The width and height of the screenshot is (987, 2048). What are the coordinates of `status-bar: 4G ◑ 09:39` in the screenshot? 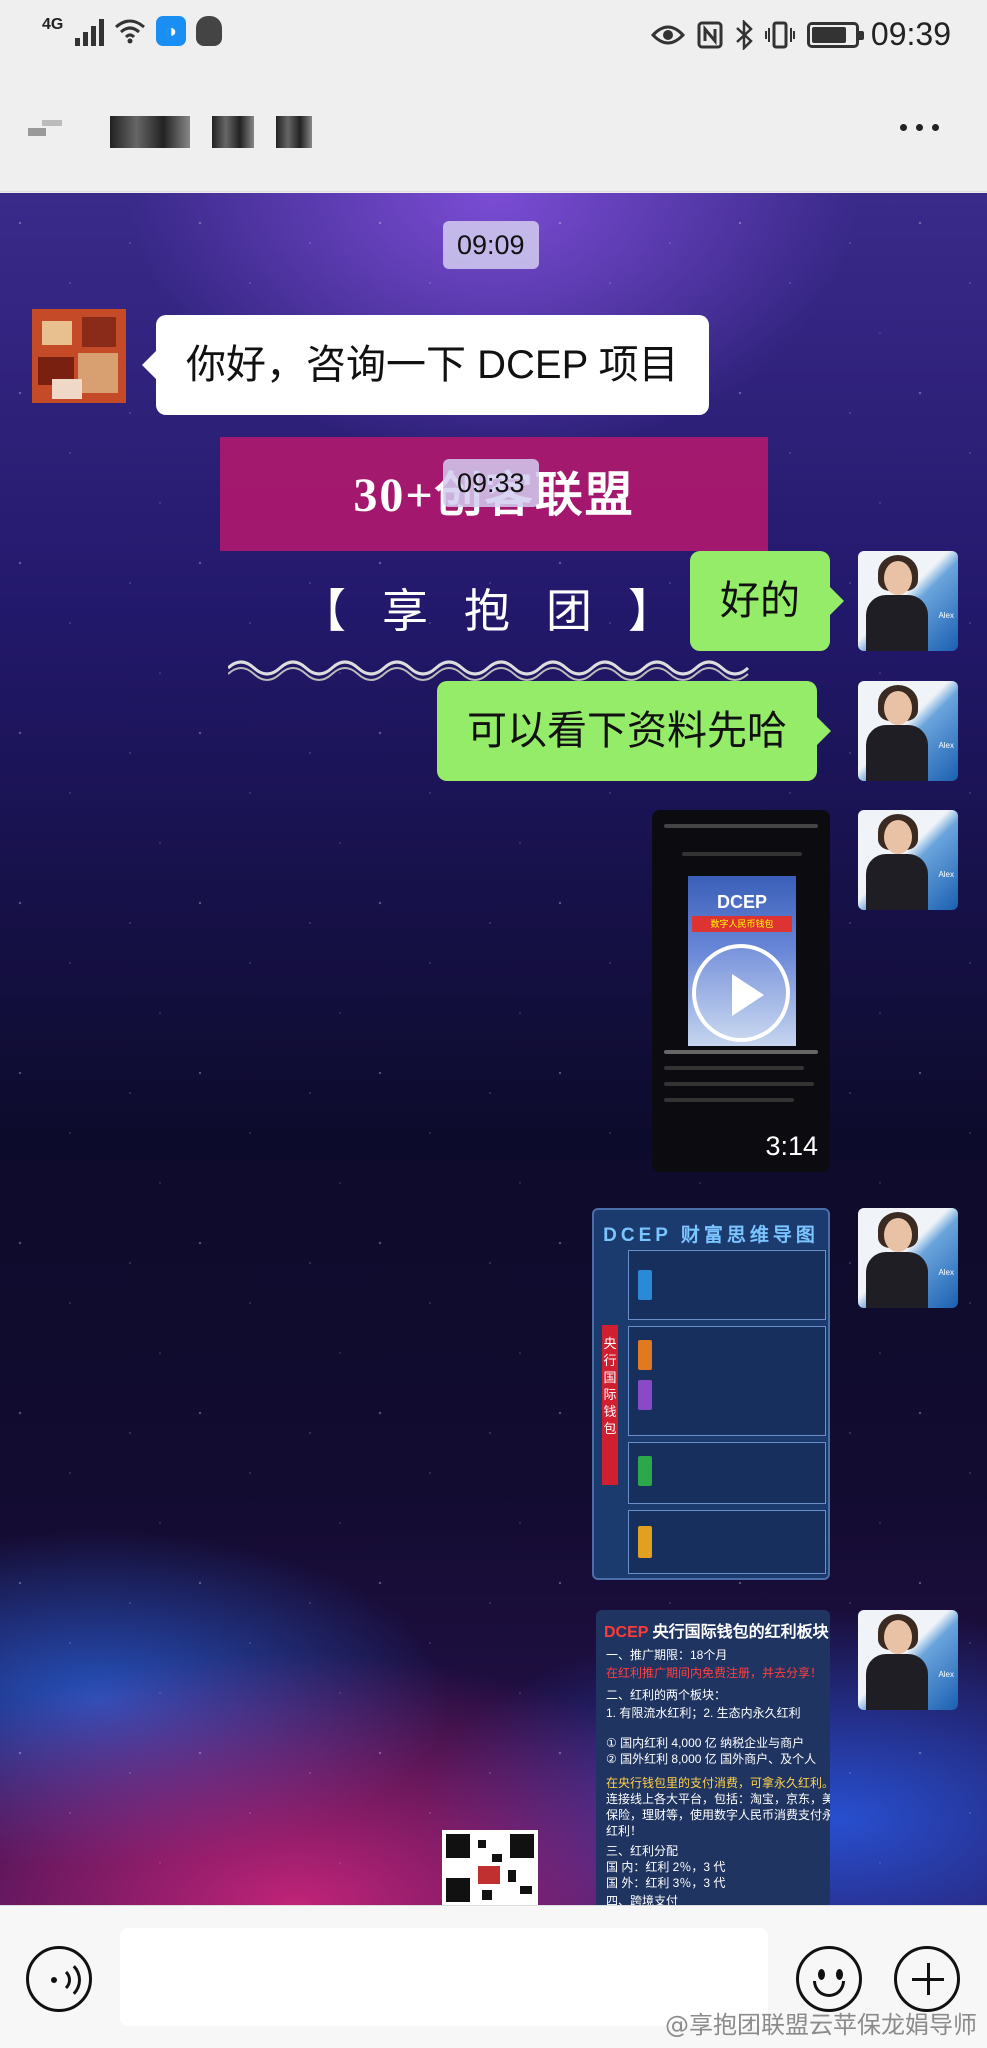 It's located at (493, 36).